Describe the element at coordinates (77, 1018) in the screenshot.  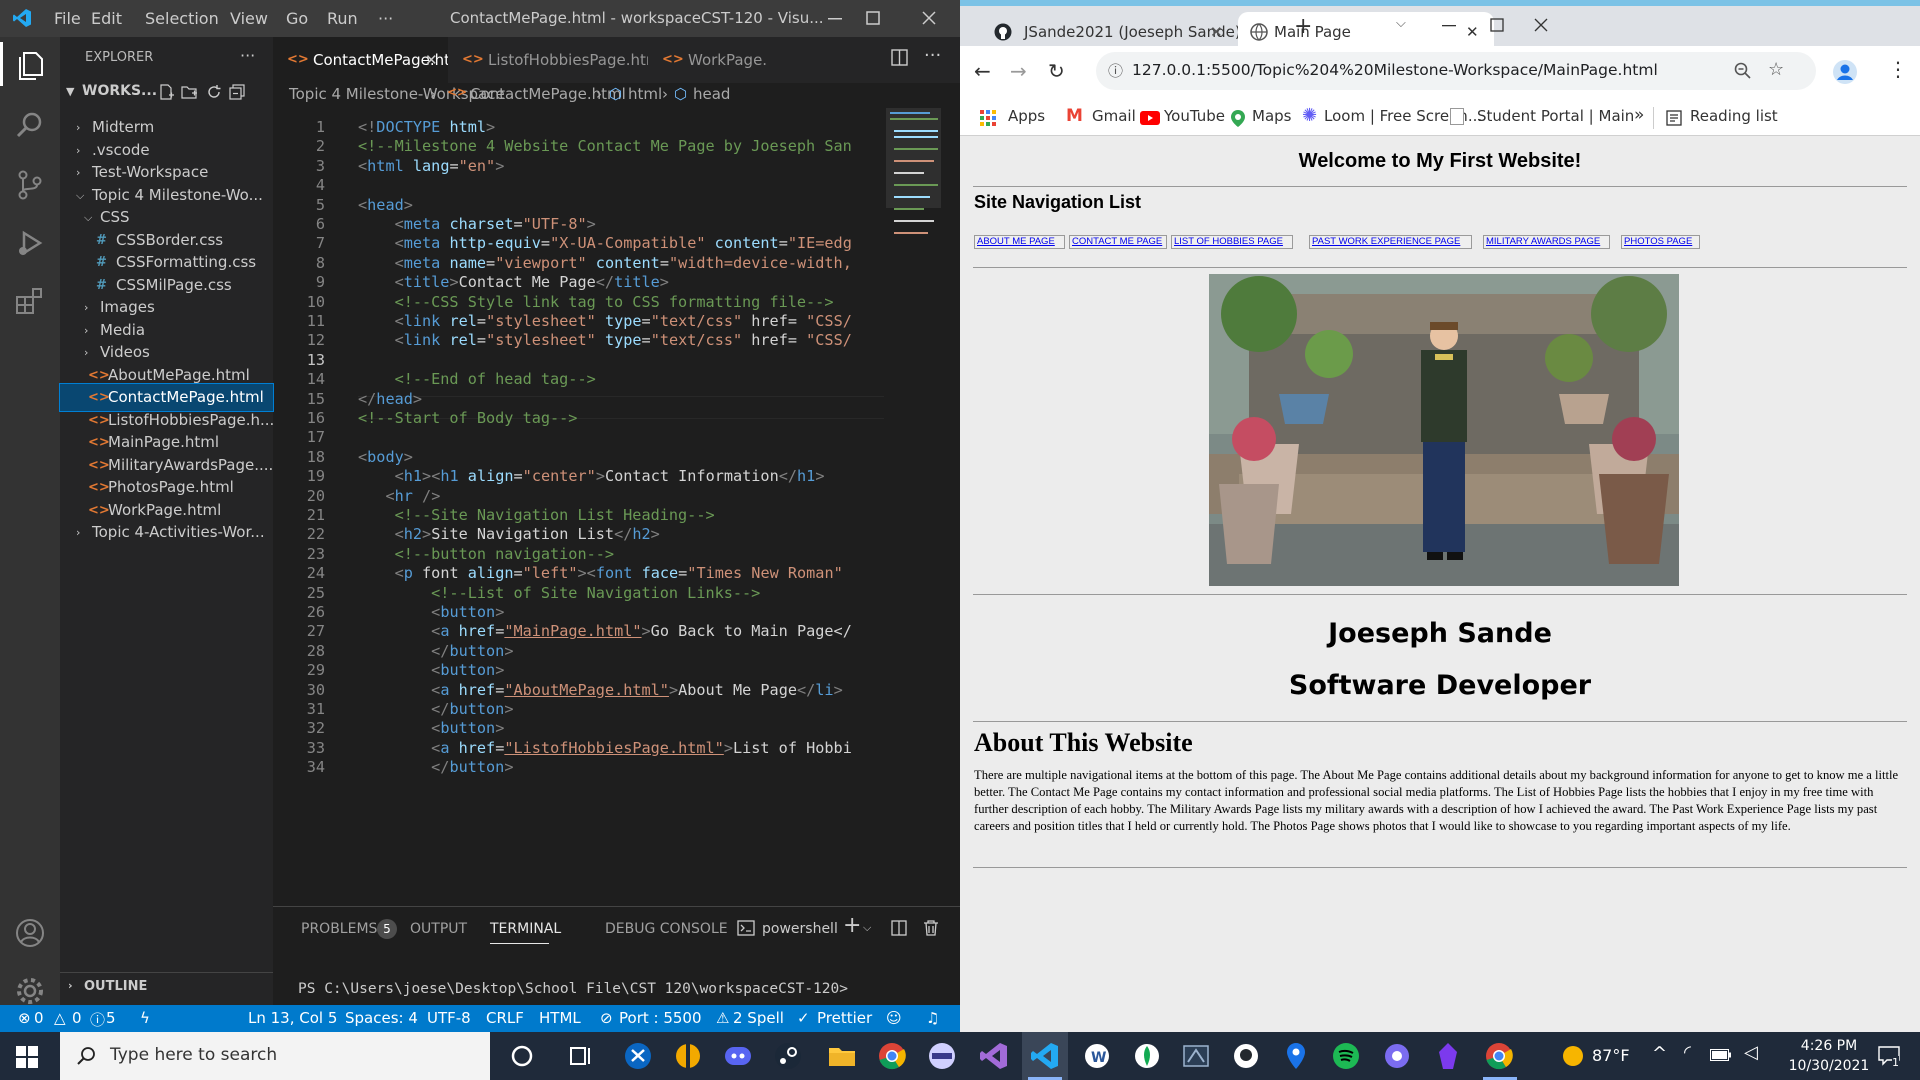
I see `warnings-count: 0` at that location.